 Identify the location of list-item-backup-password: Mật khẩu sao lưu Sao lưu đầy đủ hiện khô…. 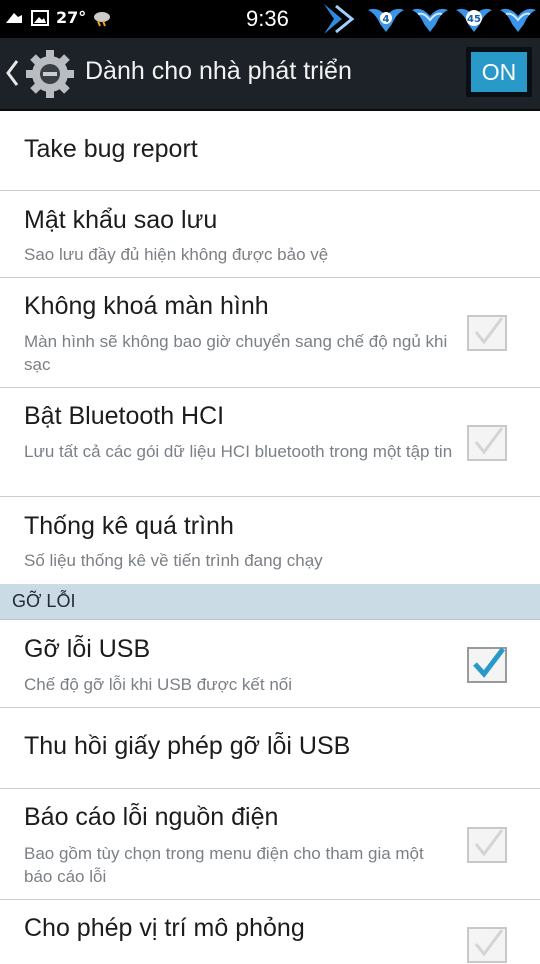
(270, 234).